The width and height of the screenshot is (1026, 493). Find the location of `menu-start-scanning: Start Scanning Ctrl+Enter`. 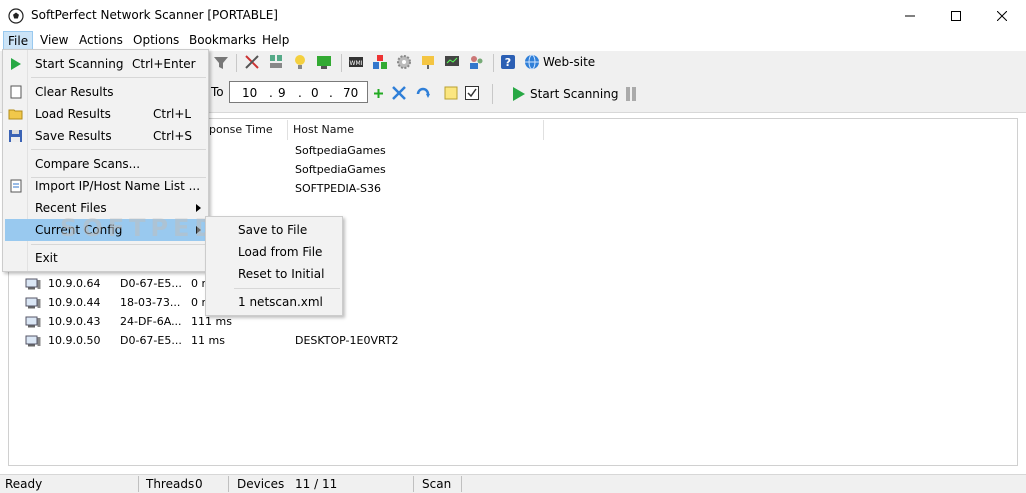

menu-start-scanning: Start Scanning Ctrl+Enter is located at coordinates (105, 64).